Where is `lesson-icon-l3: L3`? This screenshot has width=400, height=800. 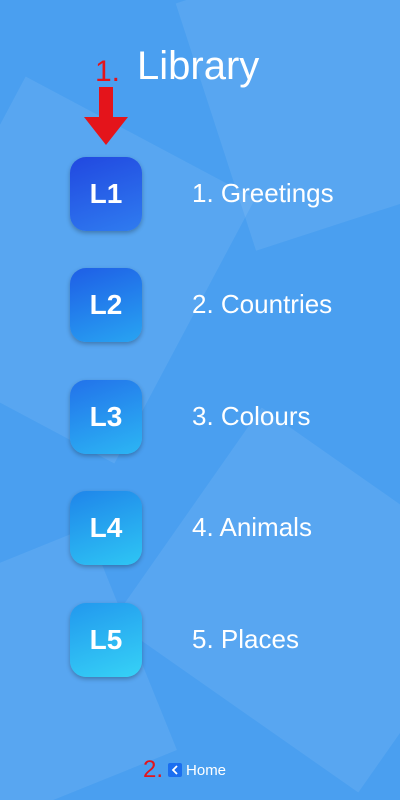 lesson-icon-l3: L3 is located at coordinates (106, 417).